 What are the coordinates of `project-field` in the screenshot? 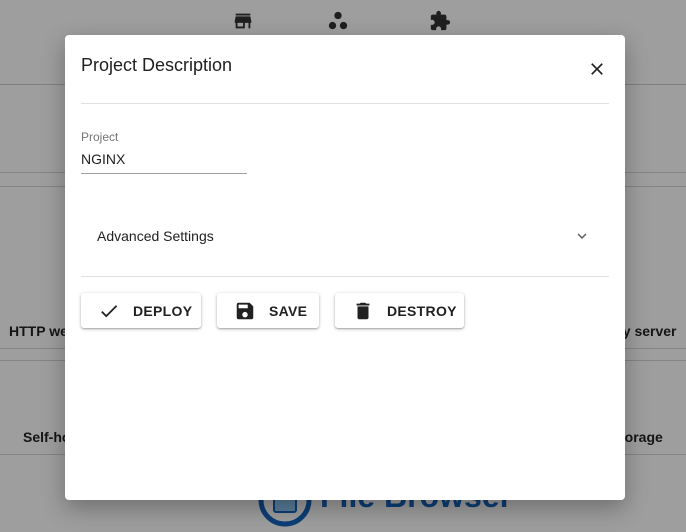 It's located at (164, 159).